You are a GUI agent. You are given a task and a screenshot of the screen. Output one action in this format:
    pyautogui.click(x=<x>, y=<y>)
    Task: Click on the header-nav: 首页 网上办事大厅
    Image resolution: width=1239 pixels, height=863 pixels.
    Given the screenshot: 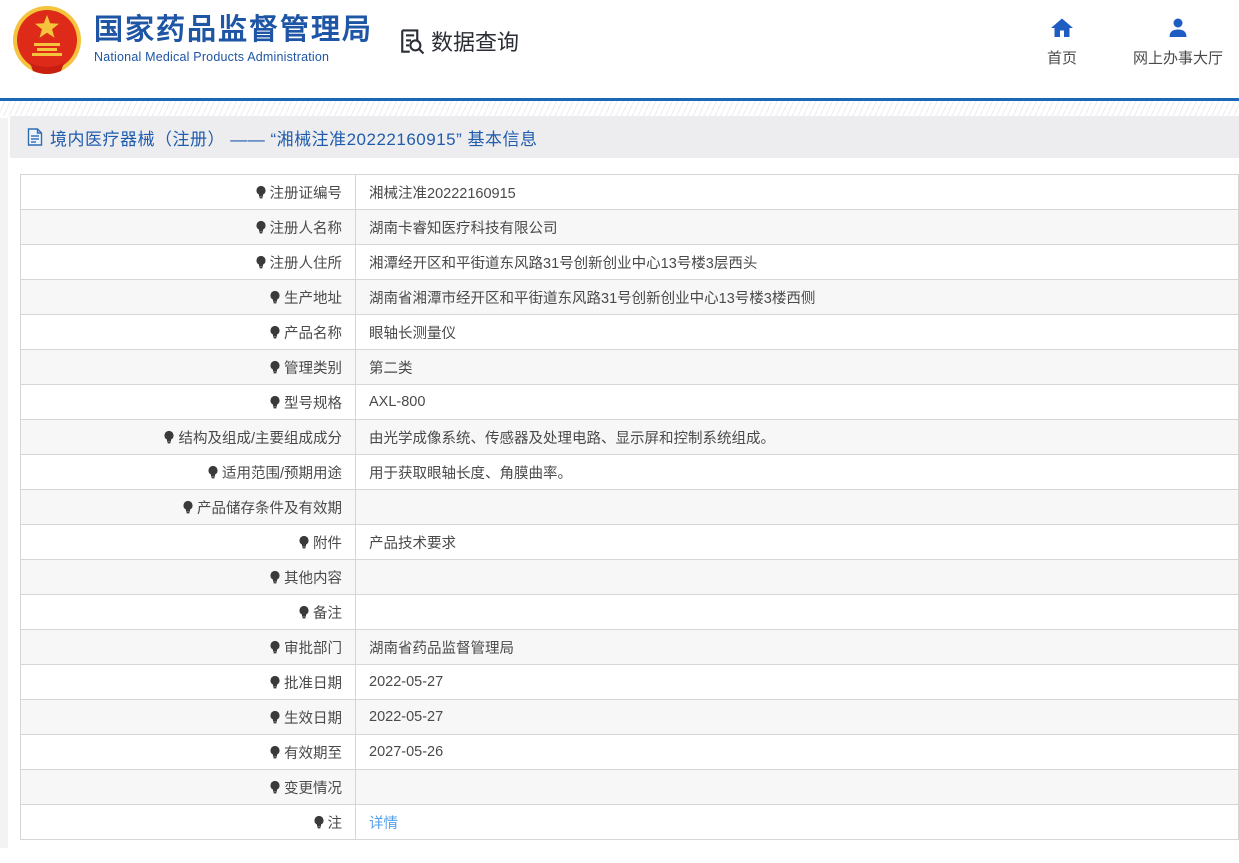 What is the action you would take?
    pyautogui.click(x=1135, y=42)
    